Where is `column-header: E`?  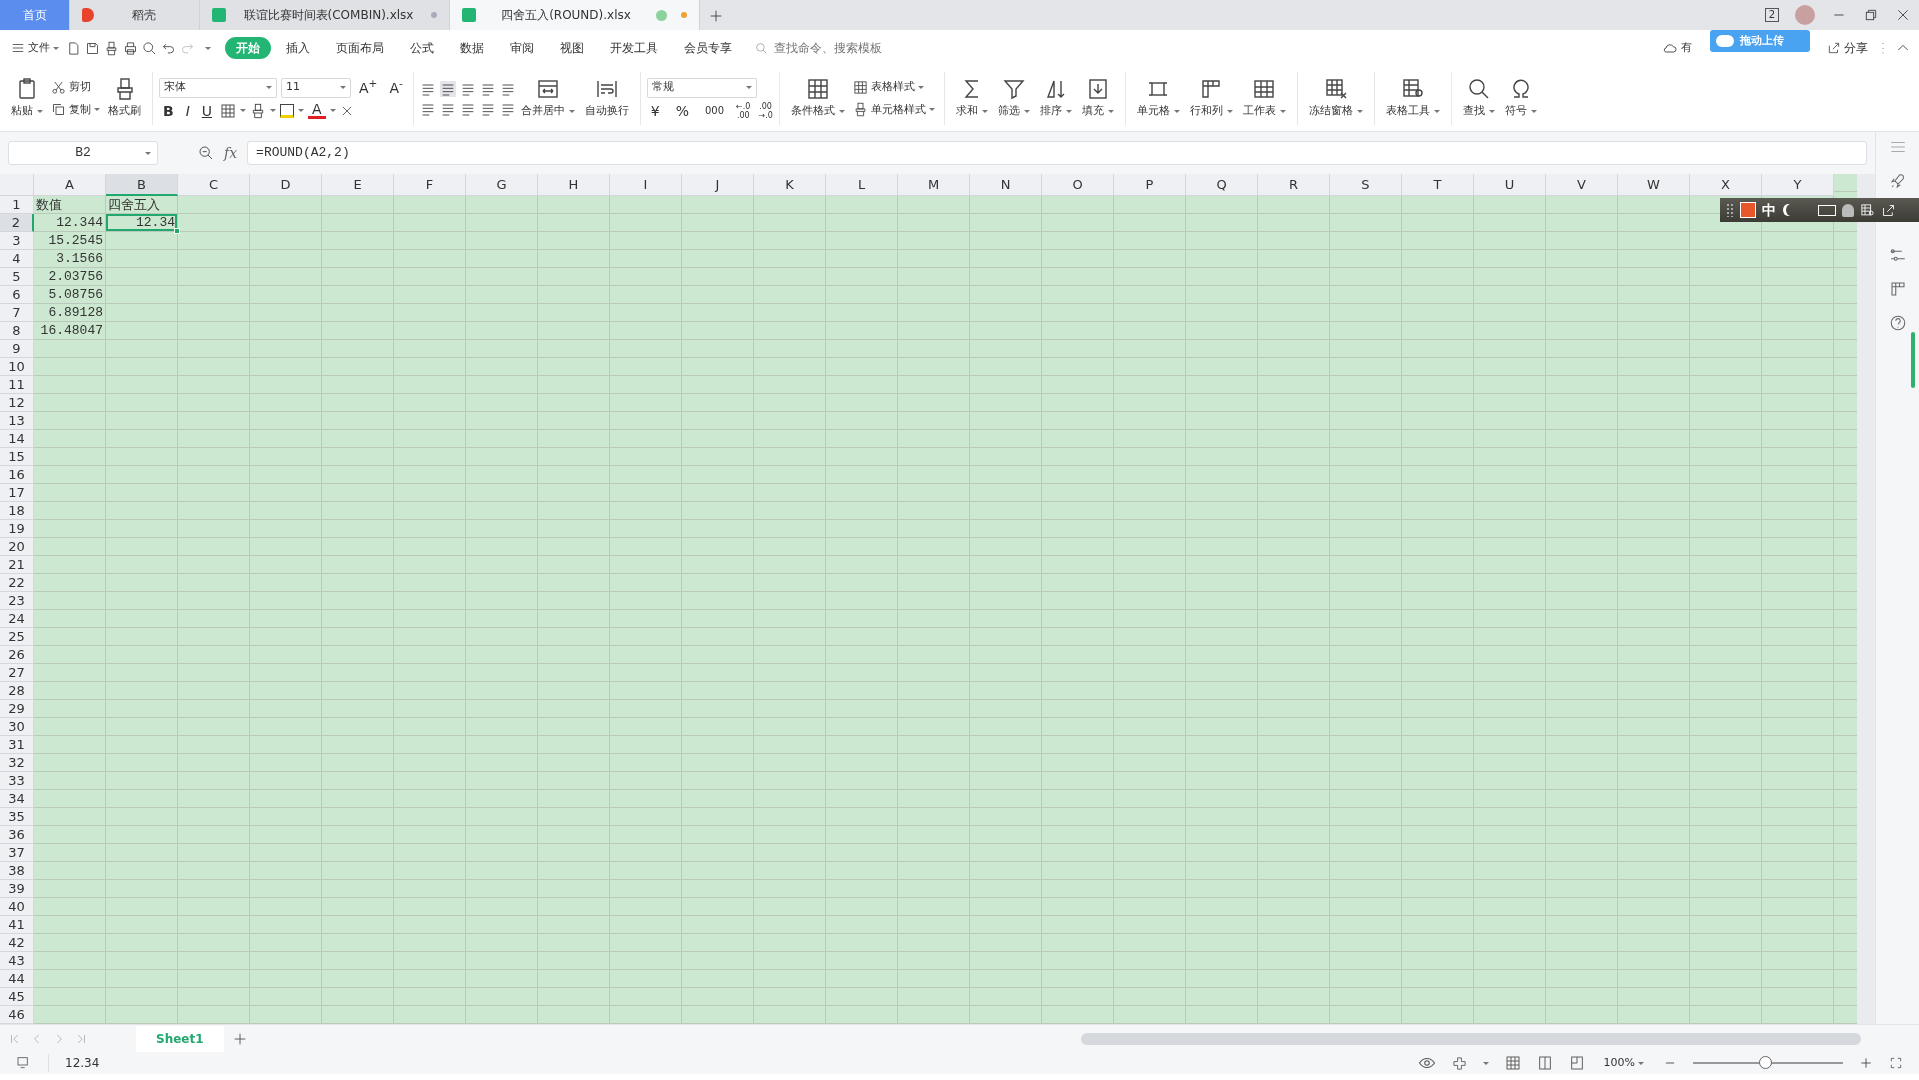 column-header: E is located at coordinates (358, 185).